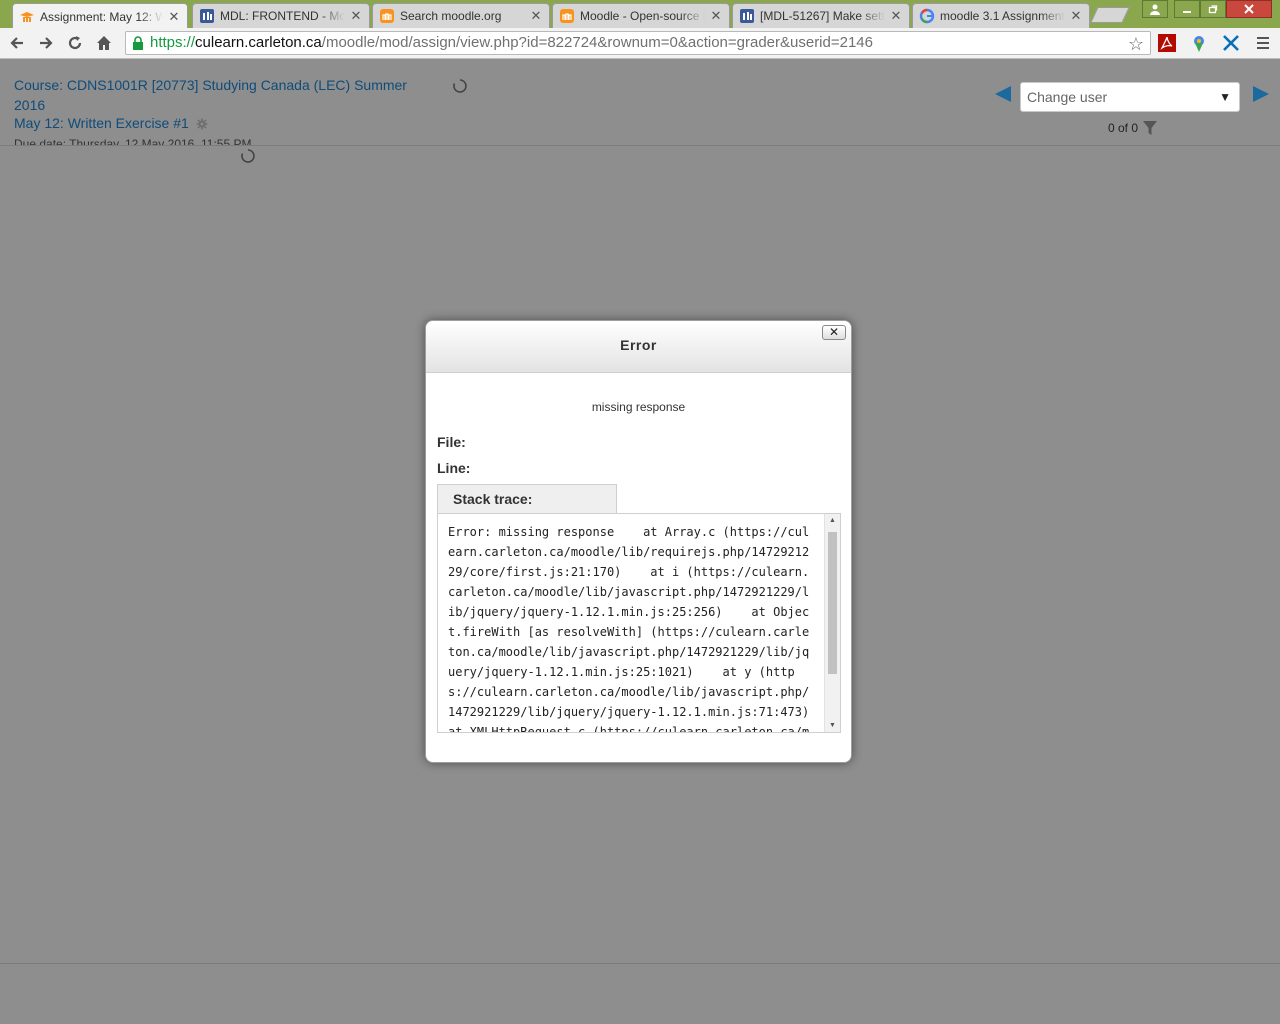 This screenshot has height=1024, width=1280. What do you see at coordinates (1123, 128) in the screenshot?
I see `user-count: 0 of 0` at bounding box center [1123, 128].